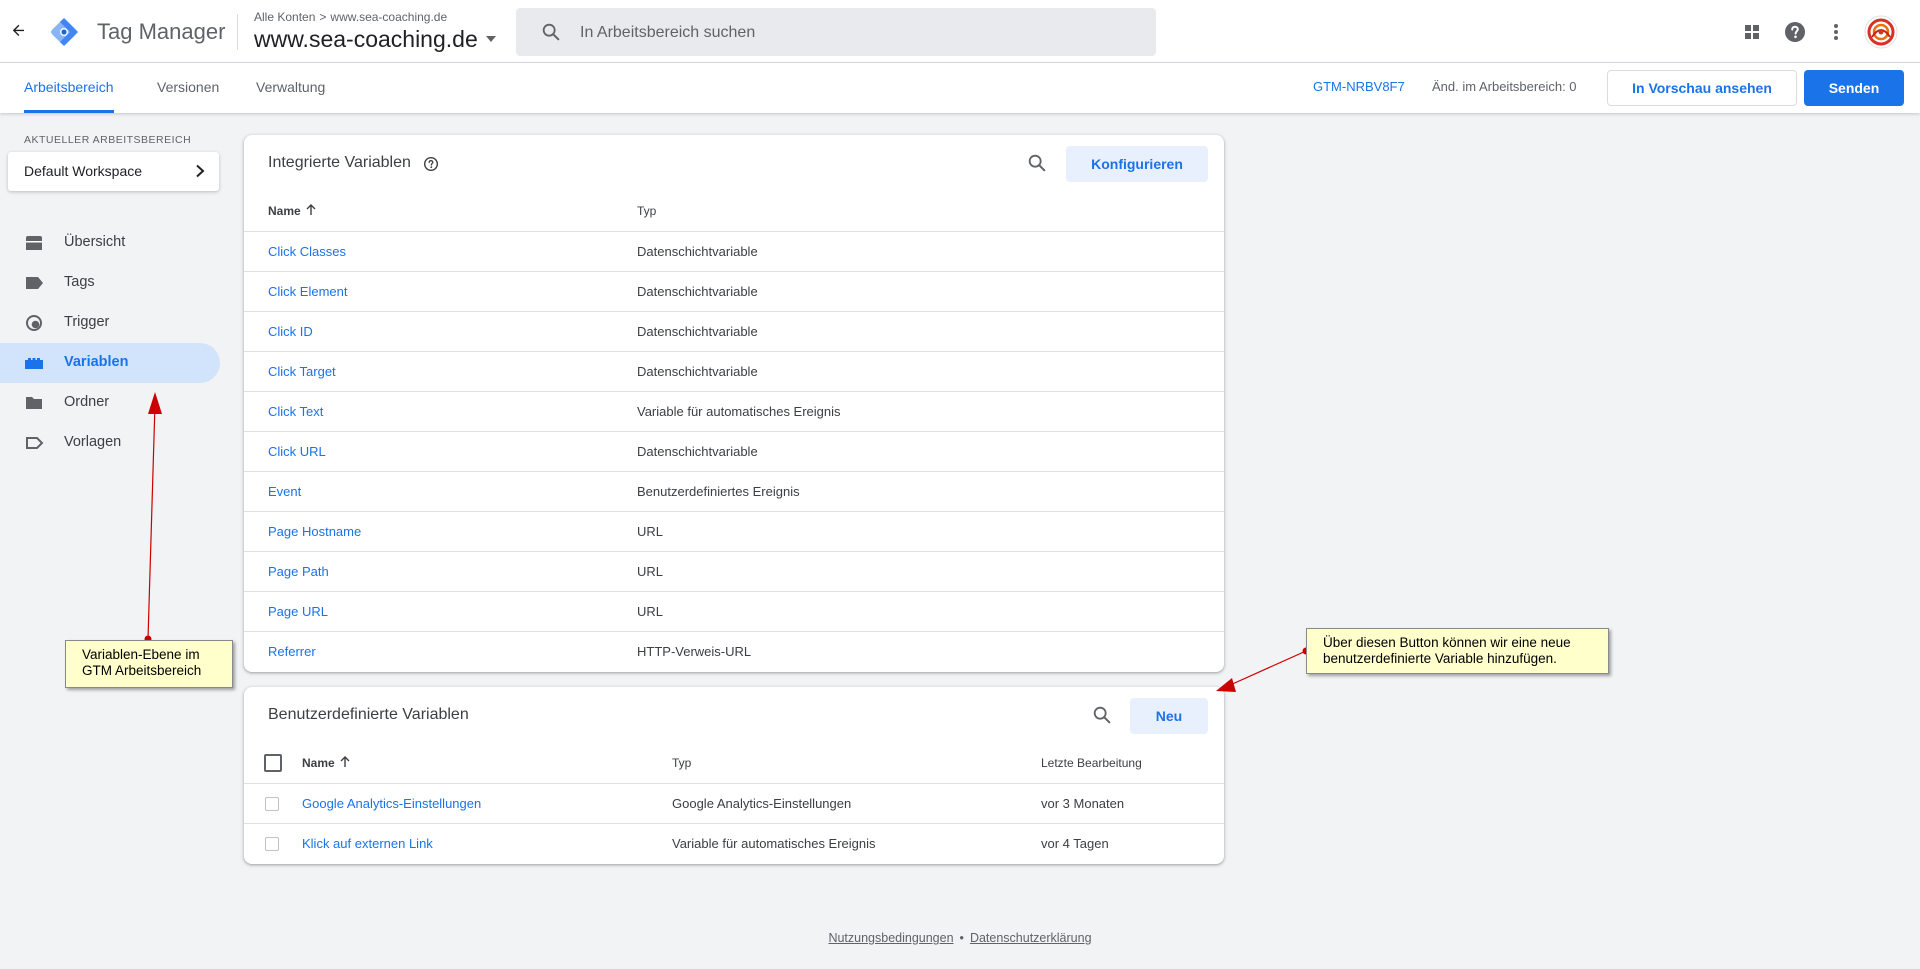 The width and height of the screenshot is (1920, 969). I want to click on last-edited: vor 4 Tagen, so click(1075, 843).